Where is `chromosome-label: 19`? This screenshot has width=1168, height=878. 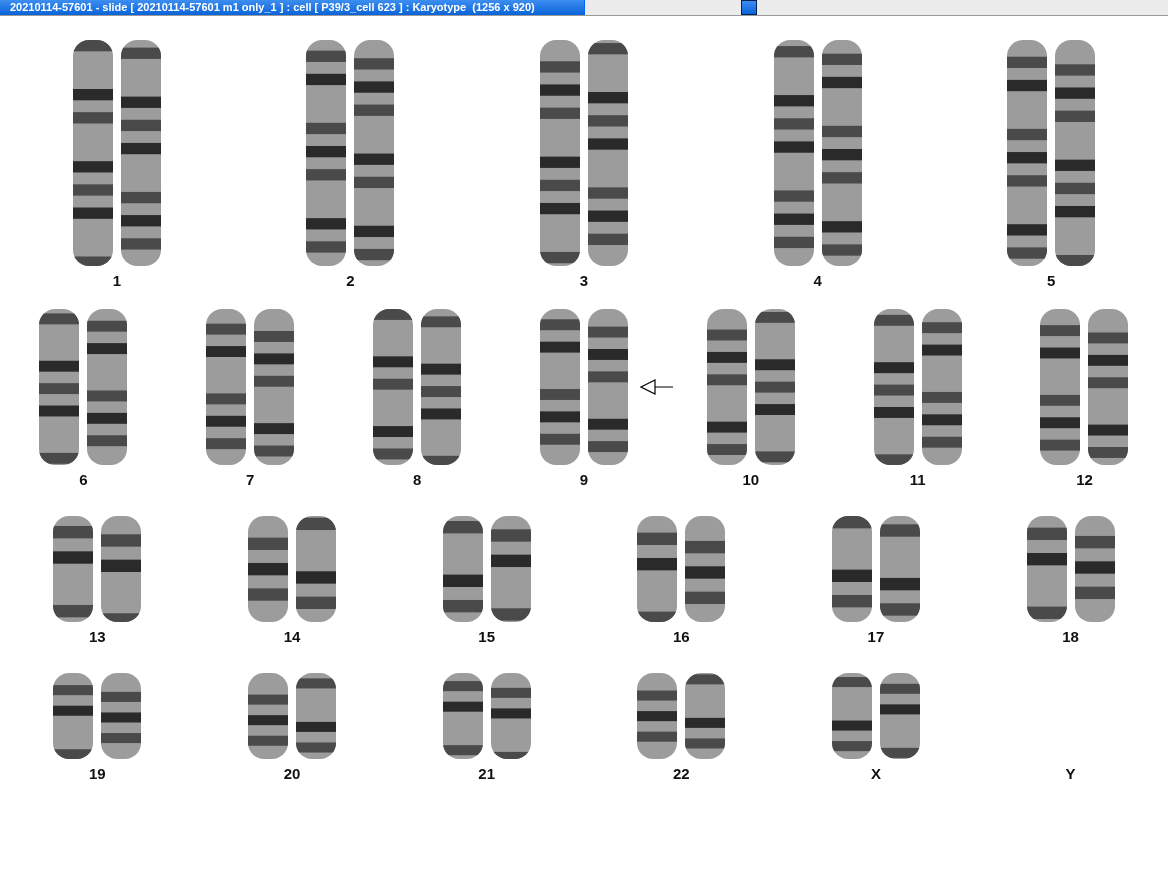 chromosome-label: 19 is located at coordinates (97, 773).